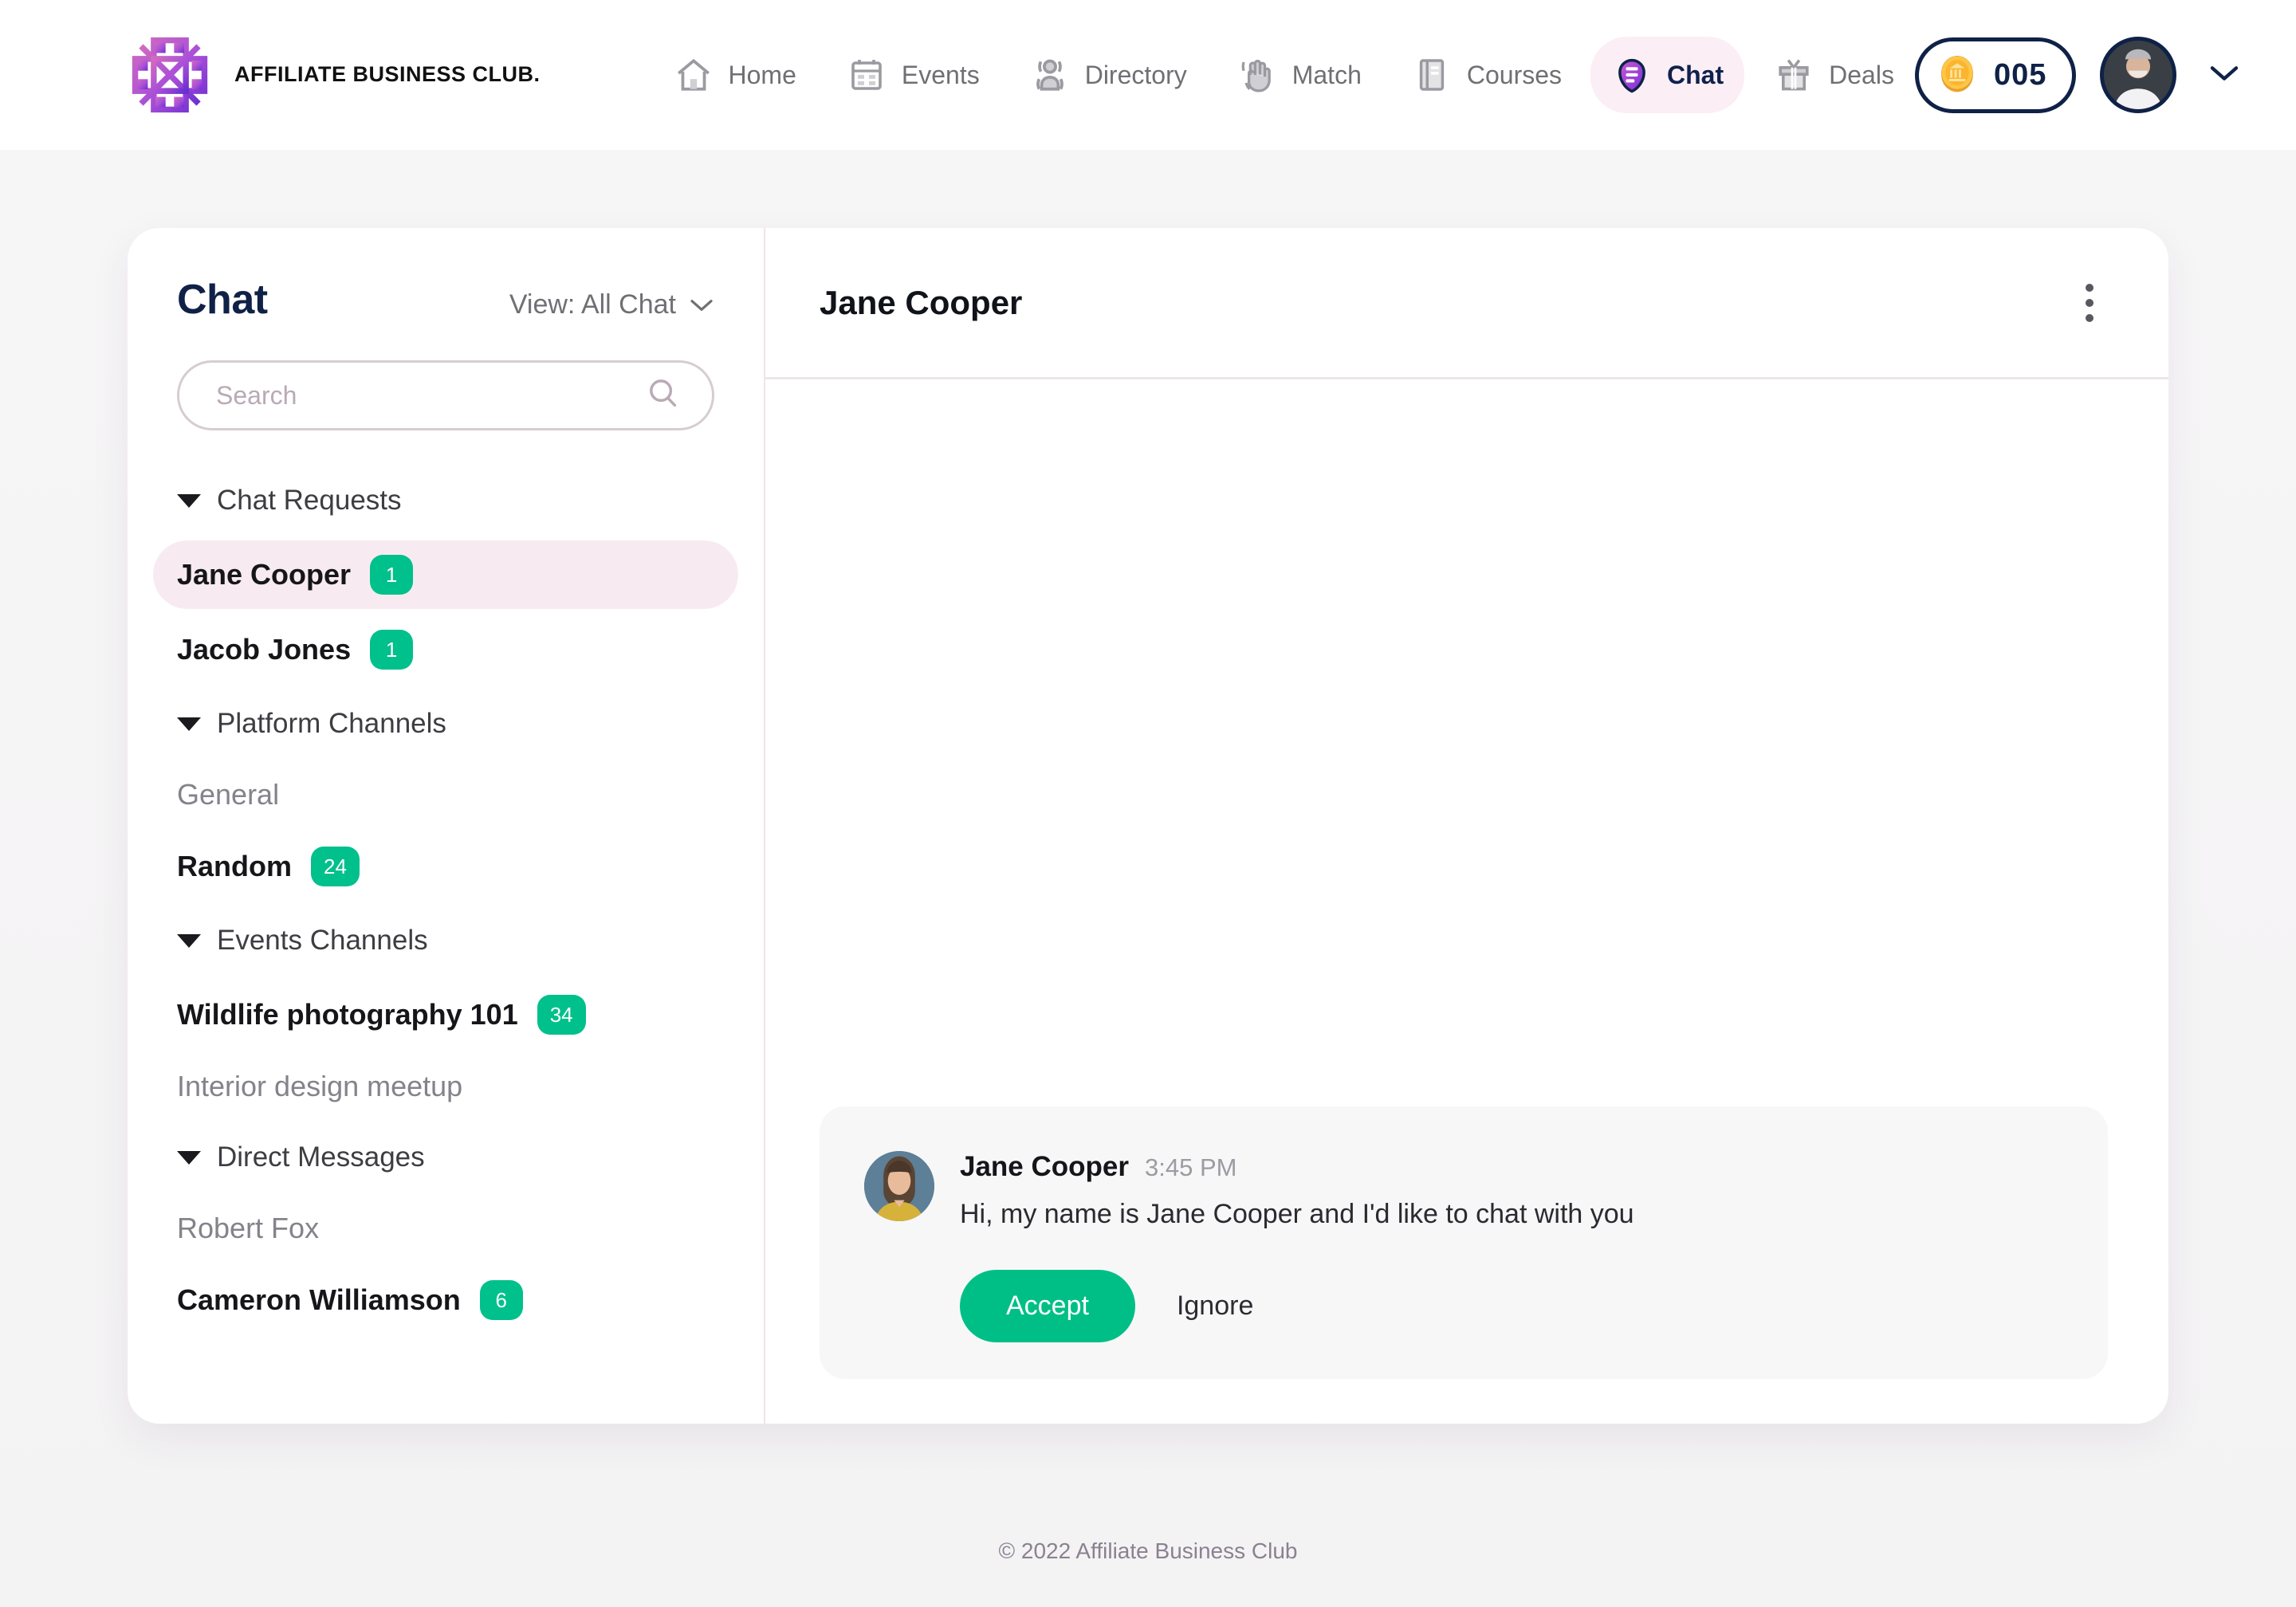 This screenshot has width=2296, height=1607. I want to click on nav-label: Events, so click(940, 74).